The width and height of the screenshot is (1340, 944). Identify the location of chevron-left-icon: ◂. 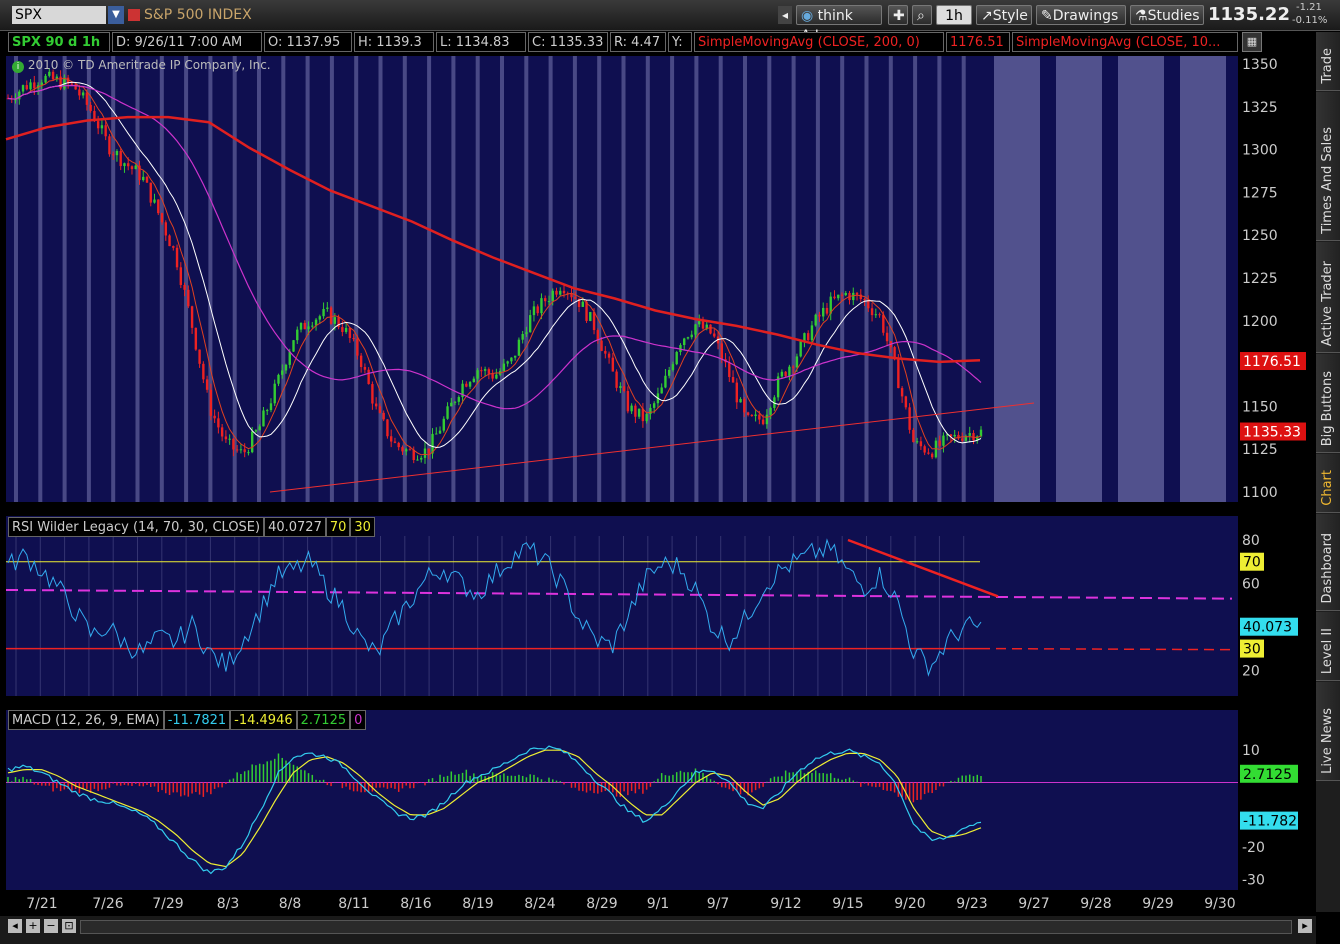
(785, 15).